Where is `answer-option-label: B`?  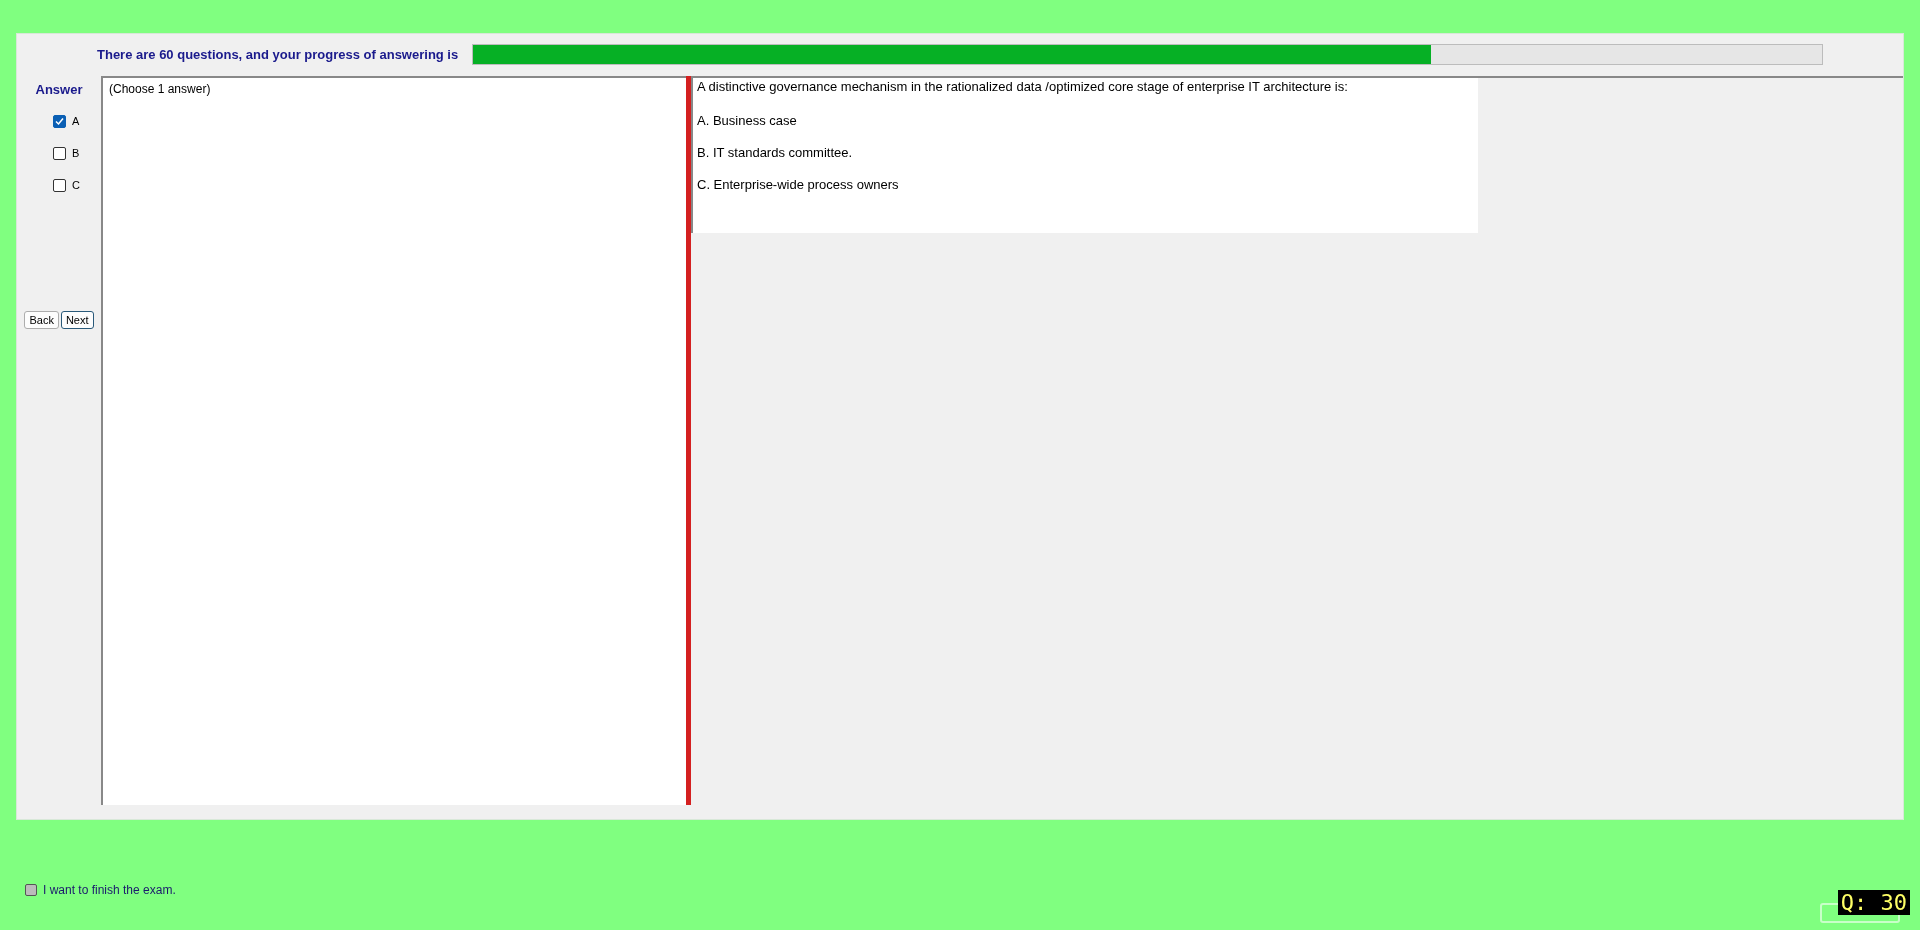 answer-option-label: B is located at coordinates (76, 153).